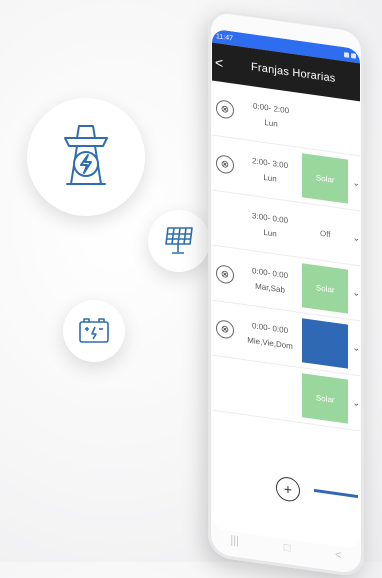  I want to click on slot-info: 0:00- 0:00 Mie,Vie,Dom, so click(270, 336).